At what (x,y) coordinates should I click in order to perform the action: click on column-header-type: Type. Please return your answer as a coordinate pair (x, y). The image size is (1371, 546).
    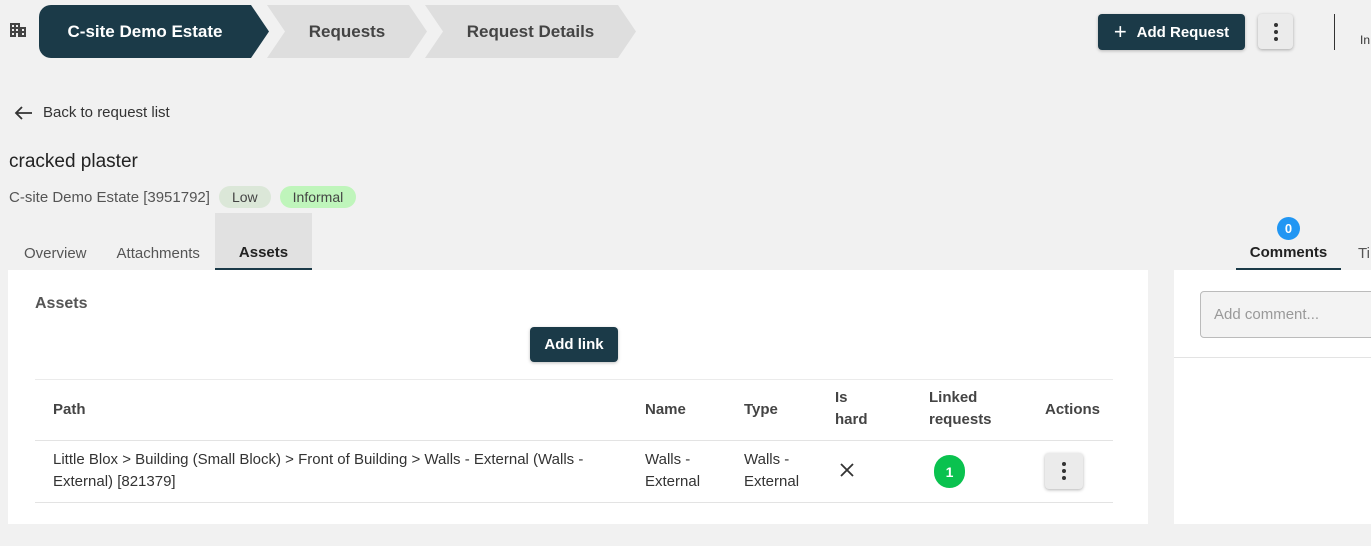
    Looking at the image, I should click on (761, 410).